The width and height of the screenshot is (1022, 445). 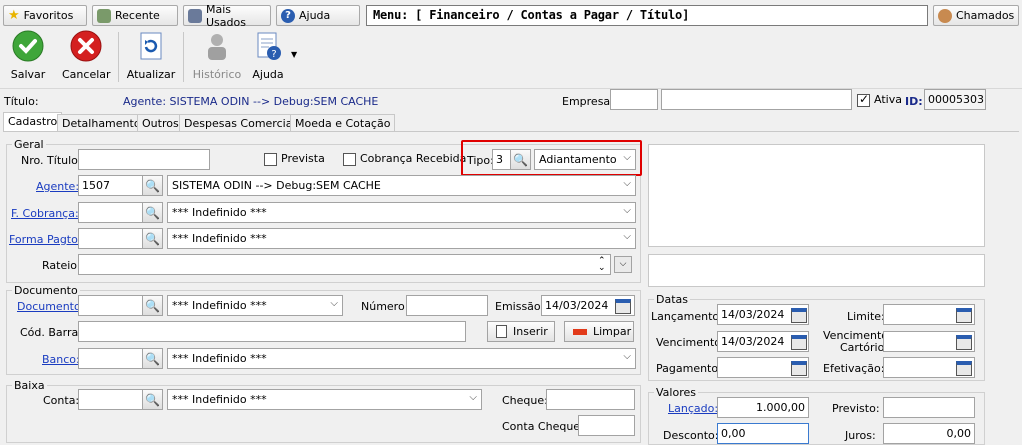 What do you see at coordinates (110, 185) in the screenshot?
I see `agente-code-input: 1507` at bounding box center [110, 185].